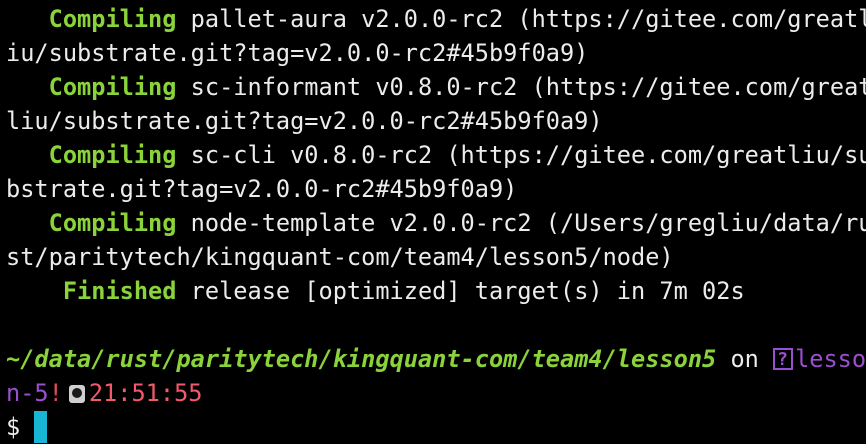 Image resolution: width=866 pixels, height=444 pixels. What do you see at coordinates (76, 394) in the screenshot?
I see `clock-icon` at bounding box center [76, 394].